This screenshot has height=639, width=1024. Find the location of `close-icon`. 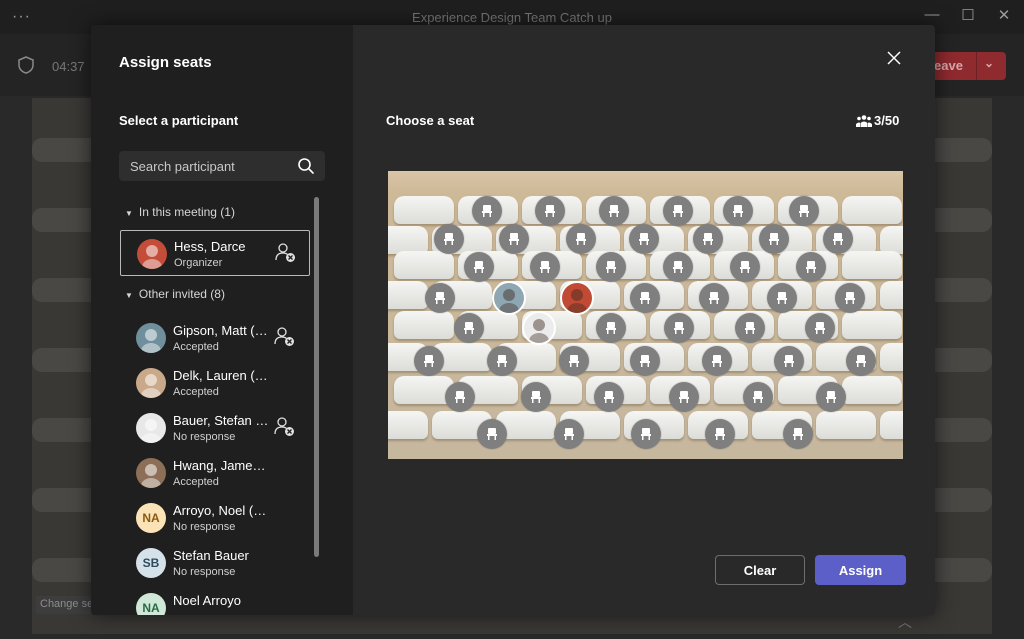

close-icon is located at coordinates (894, 58).